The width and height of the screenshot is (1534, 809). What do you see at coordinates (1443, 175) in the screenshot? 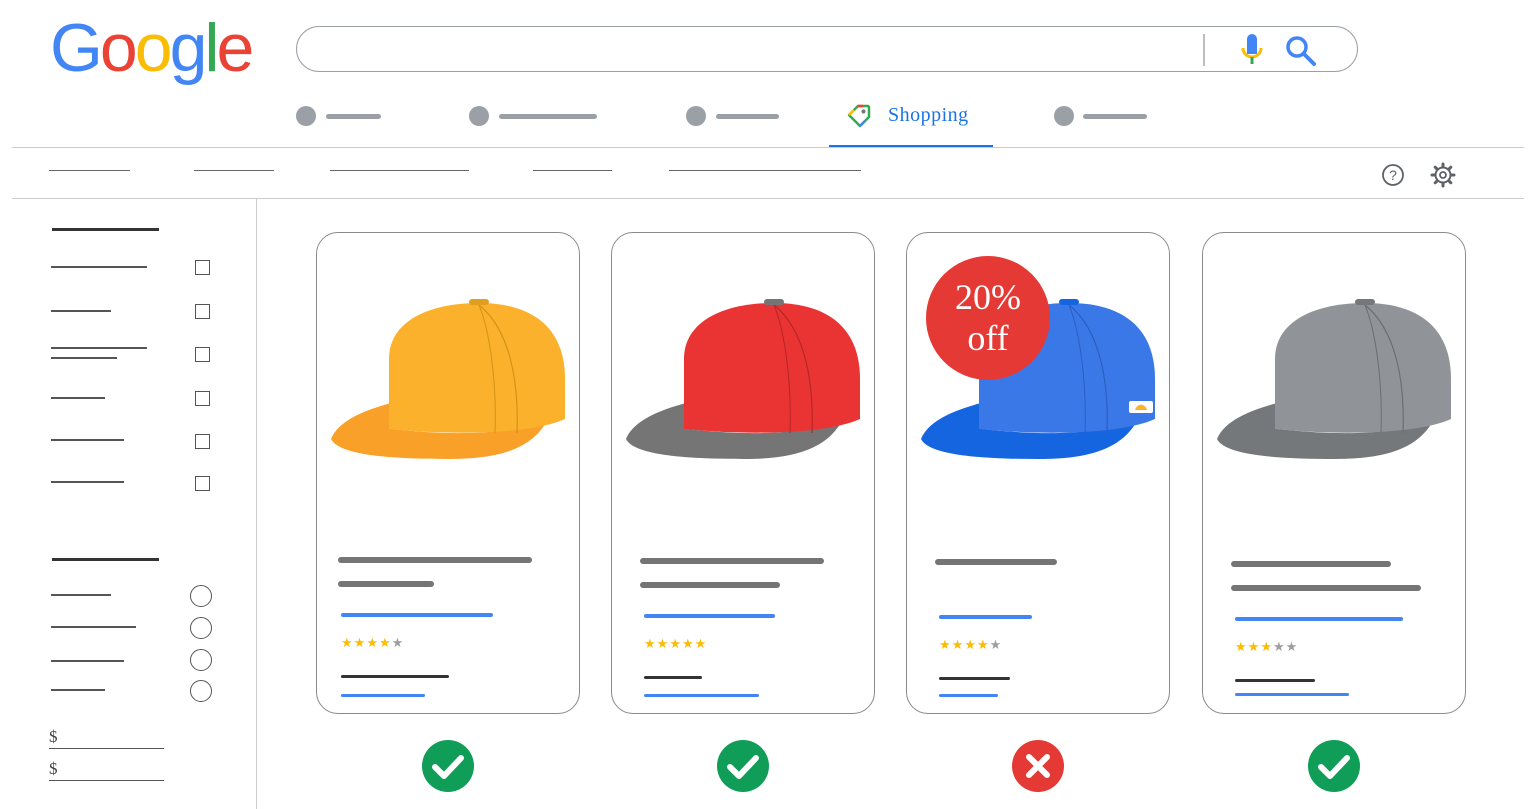
I see `gear-icon` at bounding box center [1443, 175].